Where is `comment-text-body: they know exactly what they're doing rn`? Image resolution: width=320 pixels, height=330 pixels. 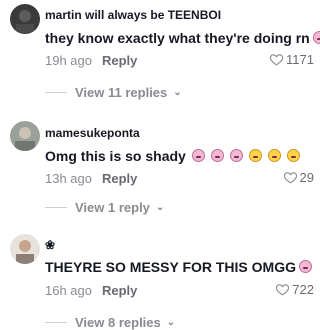 comment-text-body: they know exactly what they're doing rn is located at coordinates (177, 38).